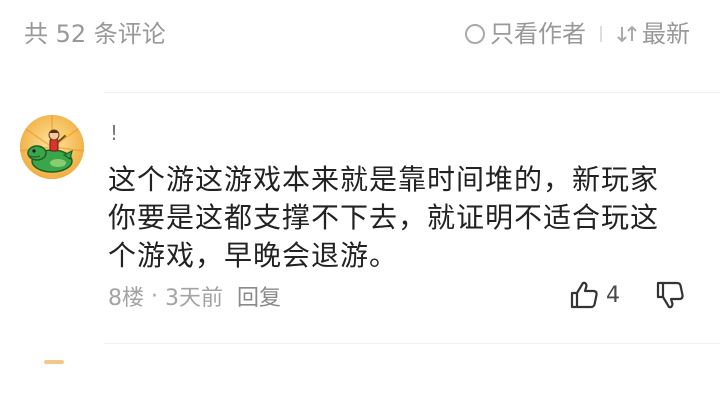 The height and width of the screenshot is (404, 720). Describe the element at coordinates (360, 30) in the screenshot. I see `comments-header: 共 52 条评论 只看作者 最新` at that location.